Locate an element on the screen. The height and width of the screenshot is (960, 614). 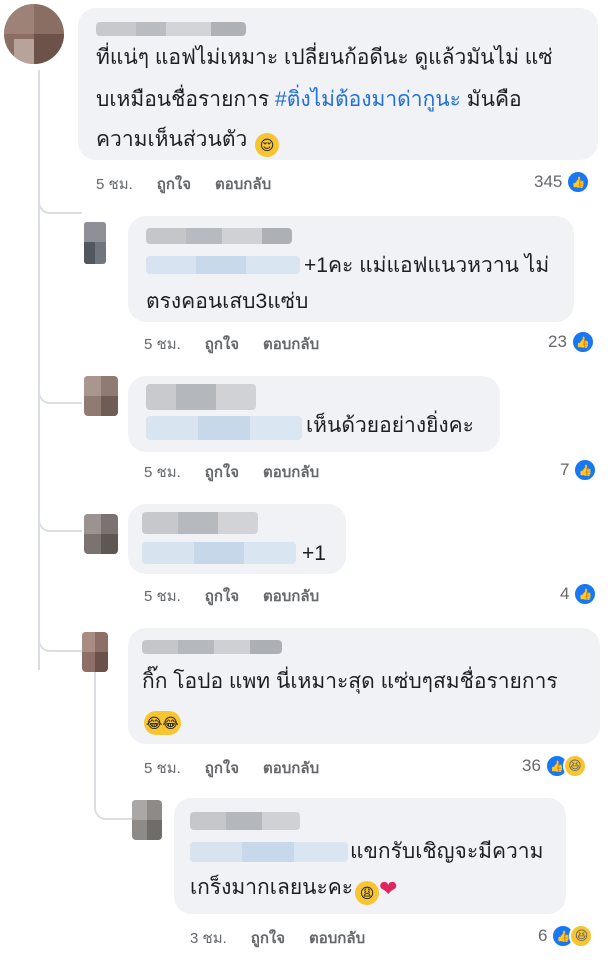
comment-text: +1คะ แม่แอฟแนวหวาน ไม่ is located at coordinates (427, 265).